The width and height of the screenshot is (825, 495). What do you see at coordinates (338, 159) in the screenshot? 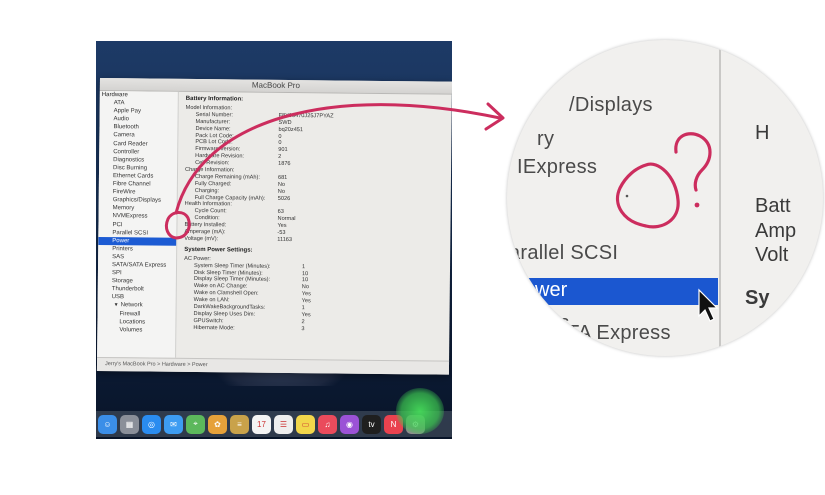
I see `annotation-arrow-line` at bounding box center [338, 159].